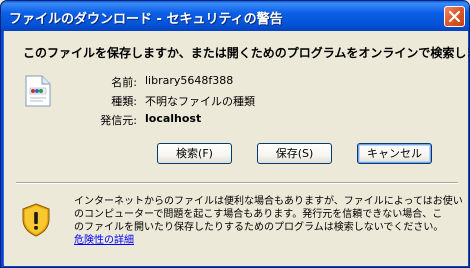 The image size is (470, 268). What do you see at coordinates (38, 91) in the screenshot?
I see `unknown-file-icon` at bounding box center [38, 91].